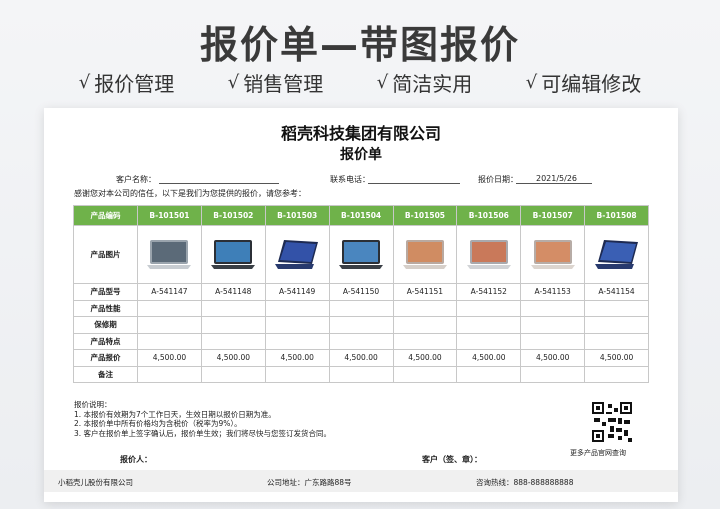  Describe the element at coordinates (233, 215) in the screenshot. I see `product-code: B-101502` at that location.